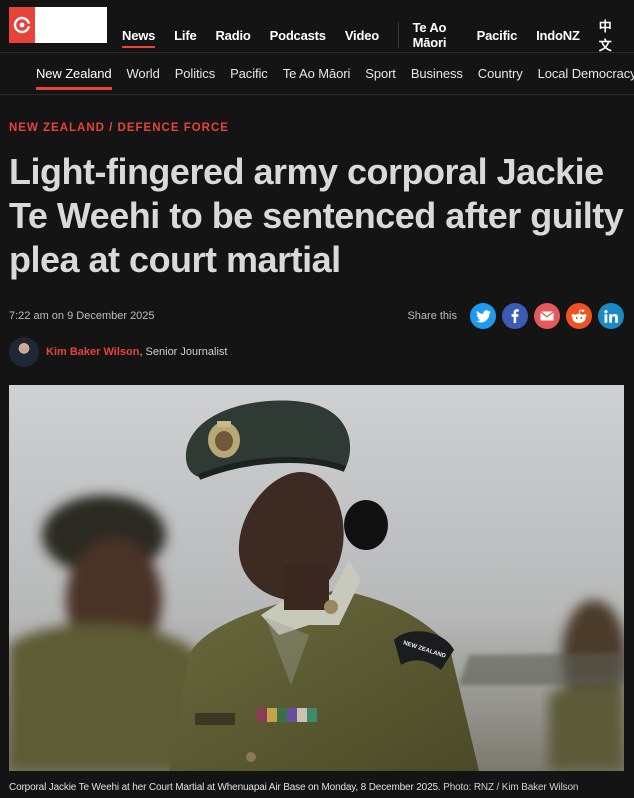 The image size is (634, 798). Describe the element at coordinates (579, 316) in the screenshot. I see `reddit-icon` at that location.